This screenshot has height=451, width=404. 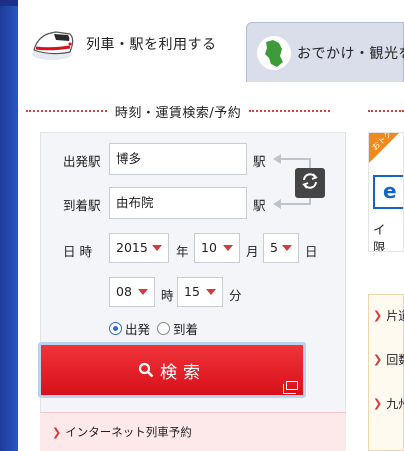 What do you see at coordinates (151, 45) in the screenshot?
I see `tab-label: 列車・駅を利用する` at bounding box center [151, 45].